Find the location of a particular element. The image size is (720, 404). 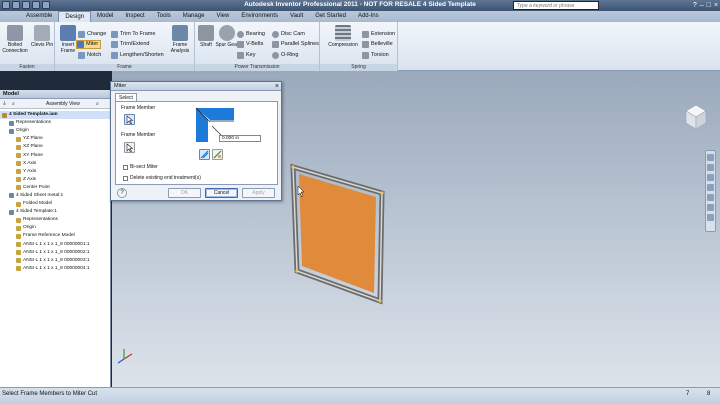

tab-vault: Vault is located at coordinates (296, 16).